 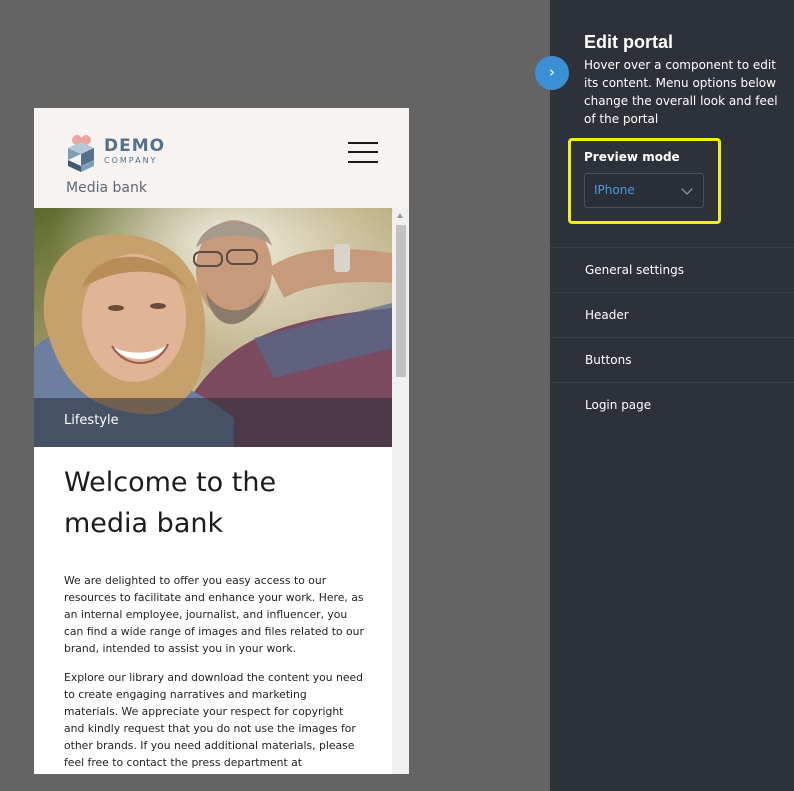 I want to click on welcome-heading: Welcome to the media bank, so click(x=170, y=503).